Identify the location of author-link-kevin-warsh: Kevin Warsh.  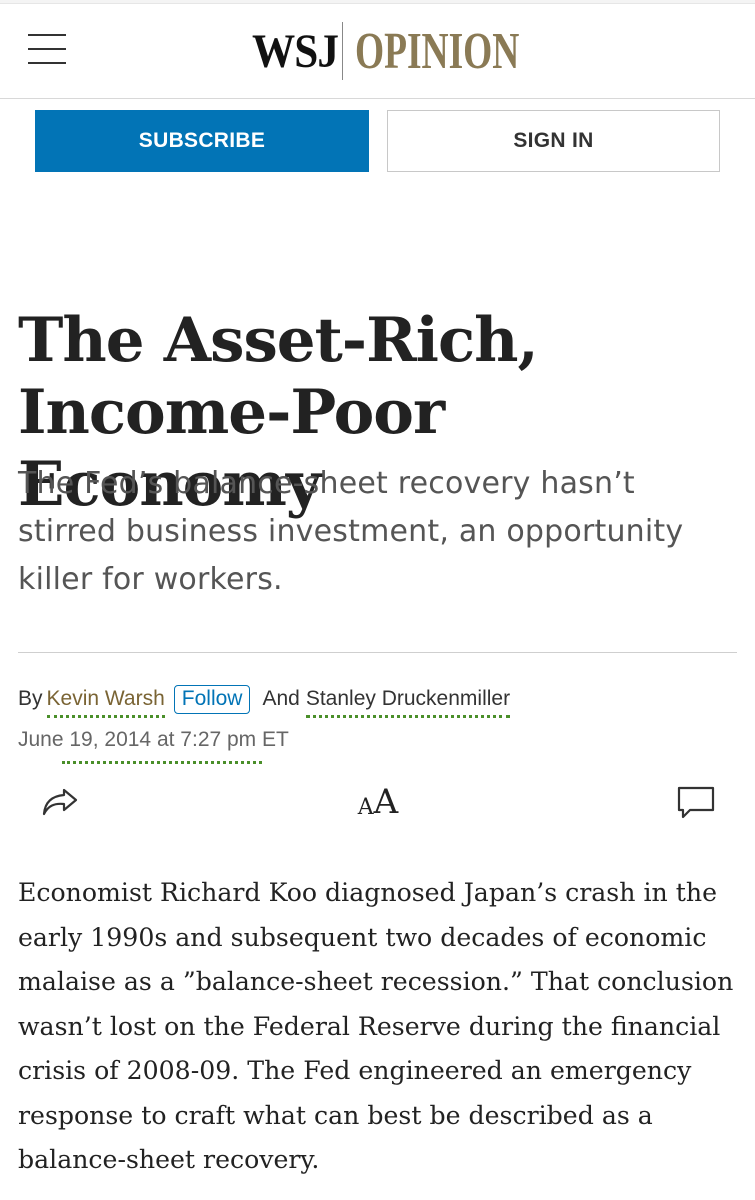
(105, 702).